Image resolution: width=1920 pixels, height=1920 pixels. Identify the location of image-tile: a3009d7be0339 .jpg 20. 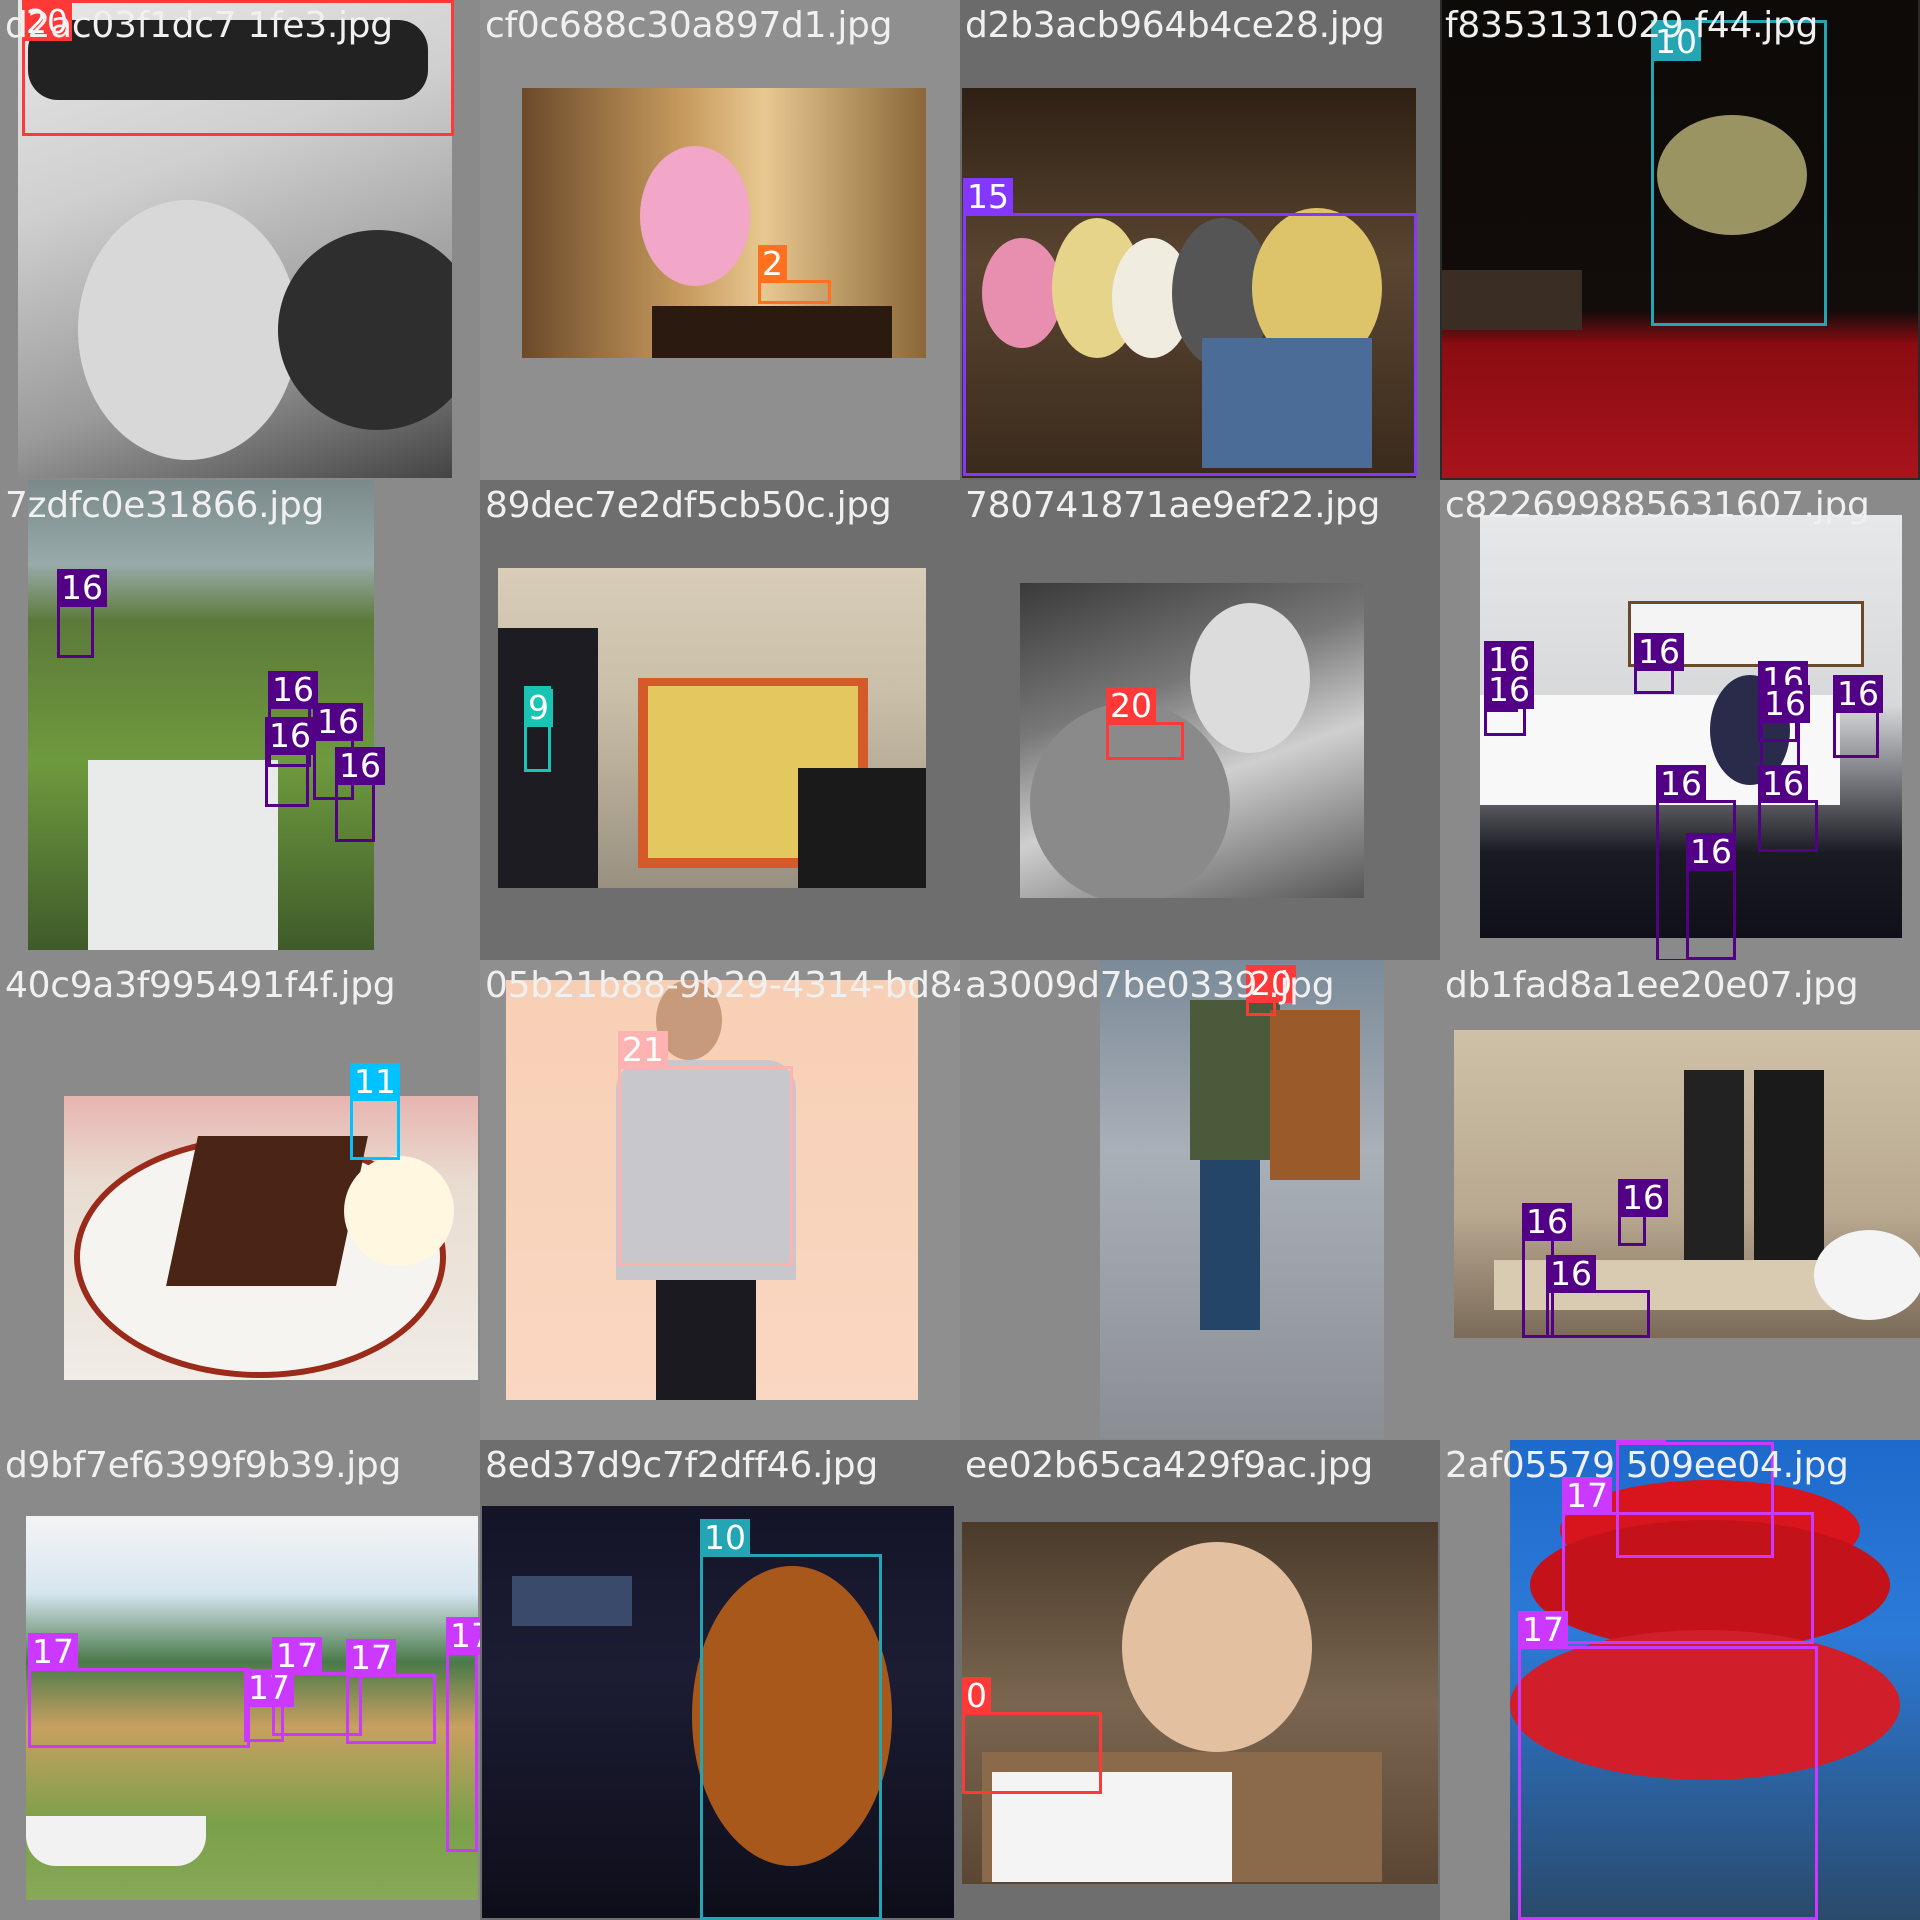
(1200, 1200).